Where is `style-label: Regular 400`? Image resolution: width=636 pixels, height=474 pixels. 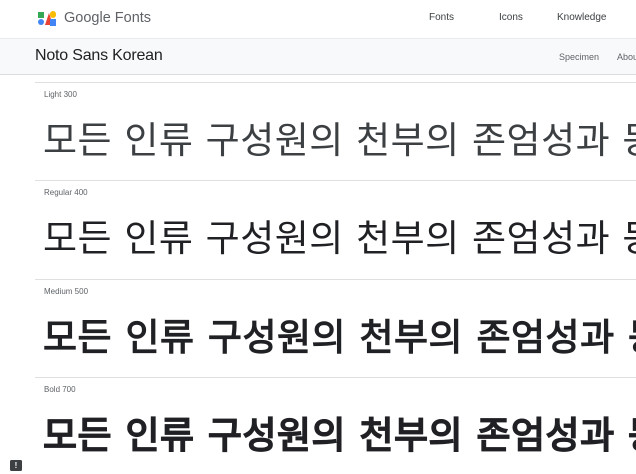 style-label: Regular 400 is located at coordinates (66, 192).